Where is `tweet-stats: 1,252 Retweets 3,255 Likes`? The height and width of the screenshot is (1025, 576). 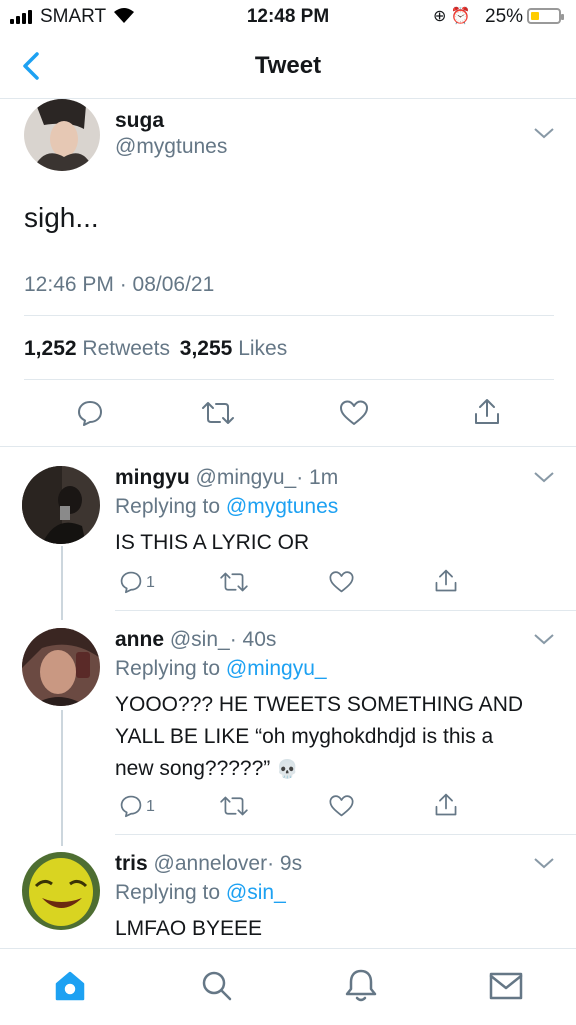
tweet-stats: 1,252 Retweets 3,255 Likes is located at coordinates (155, 349).